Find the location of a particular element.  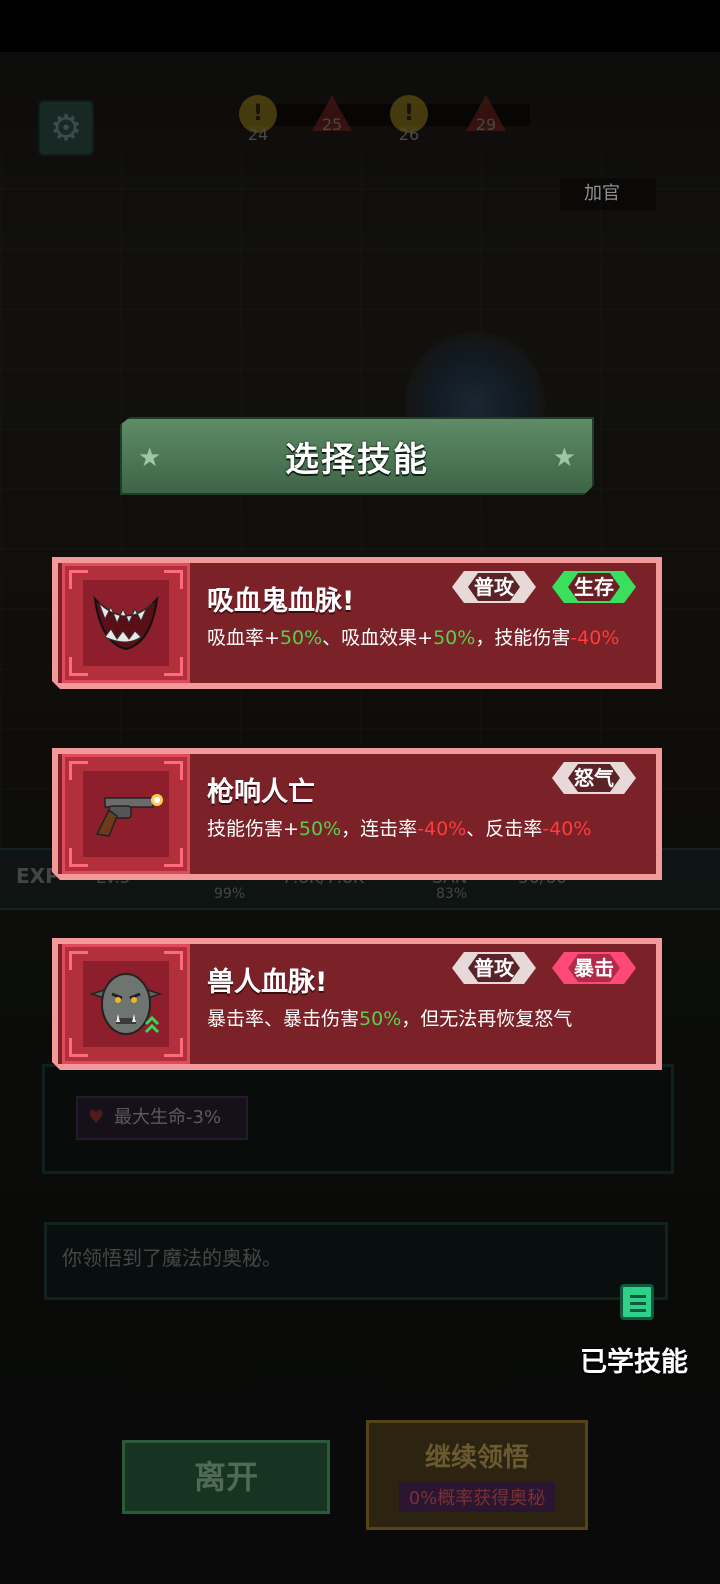

notebook-icon is located at coordinates (637, 1302).